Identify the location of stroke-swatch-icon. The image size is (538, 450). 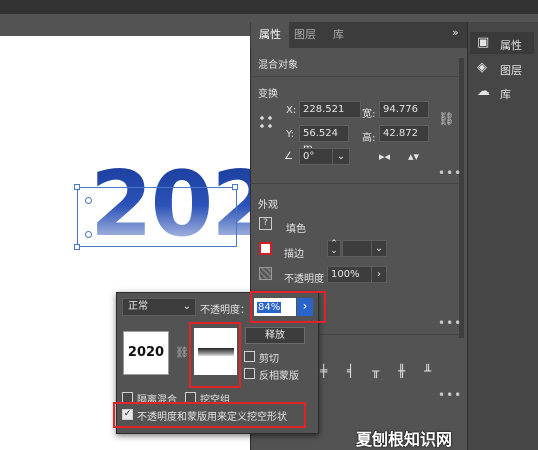
(265, 248).